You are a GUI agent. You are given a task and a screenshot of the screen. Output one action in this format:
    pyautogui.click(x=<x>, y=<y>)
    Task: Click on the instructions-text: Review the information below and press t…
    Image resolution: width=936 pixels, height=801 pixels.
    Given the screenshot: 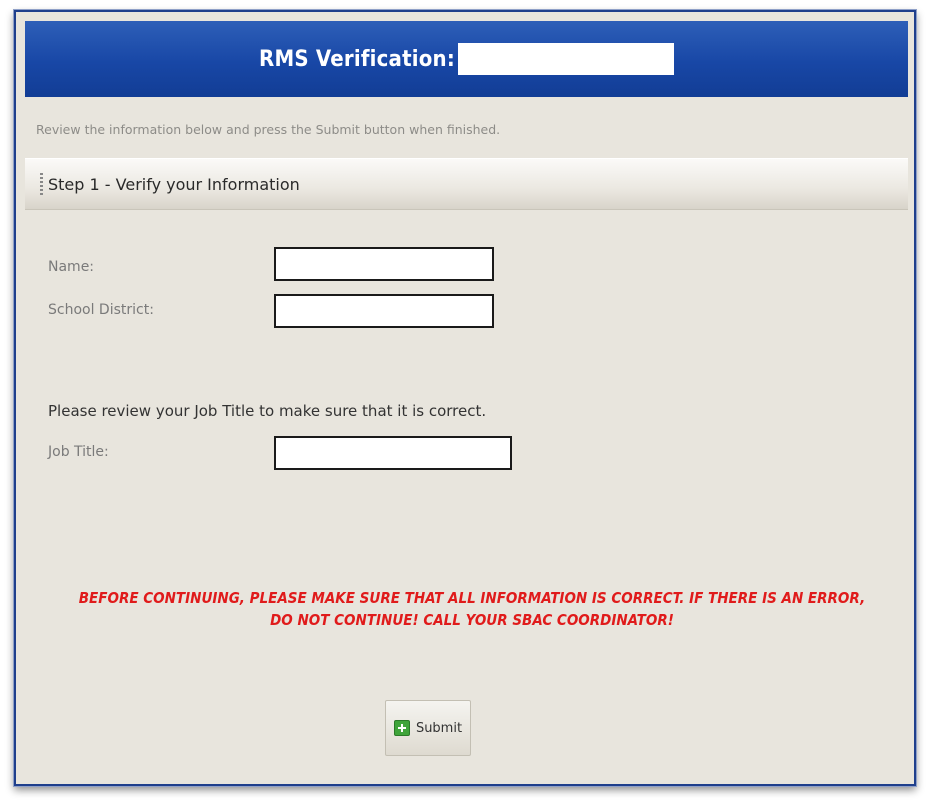 What is the action you would take?
    pyautogui.click(x=268, y=129)
    